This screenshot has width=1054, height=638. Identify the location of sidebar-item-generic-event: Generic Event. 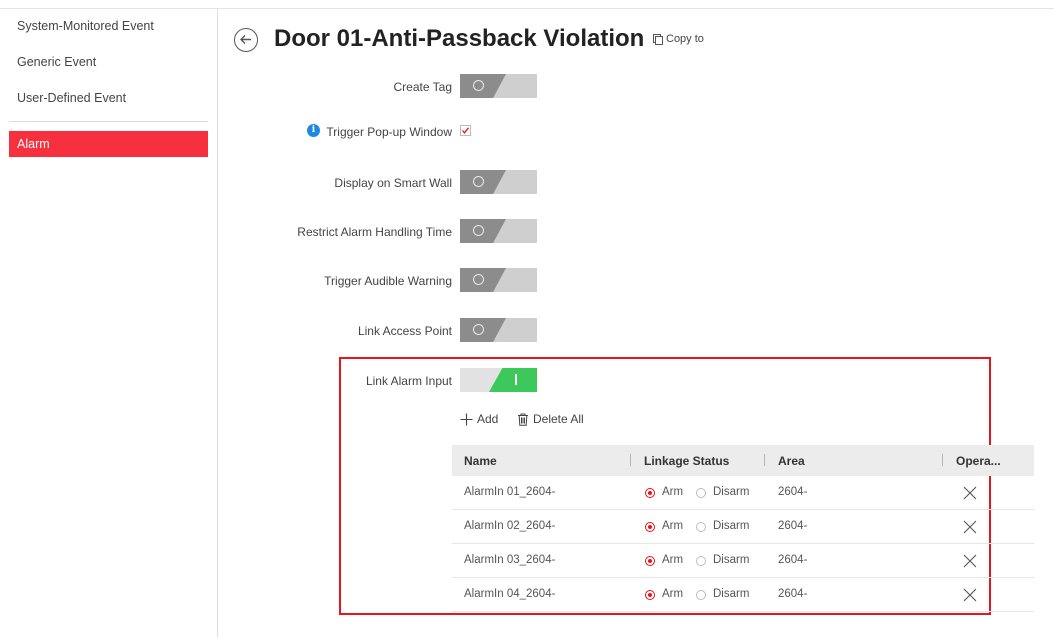
(108, 62).